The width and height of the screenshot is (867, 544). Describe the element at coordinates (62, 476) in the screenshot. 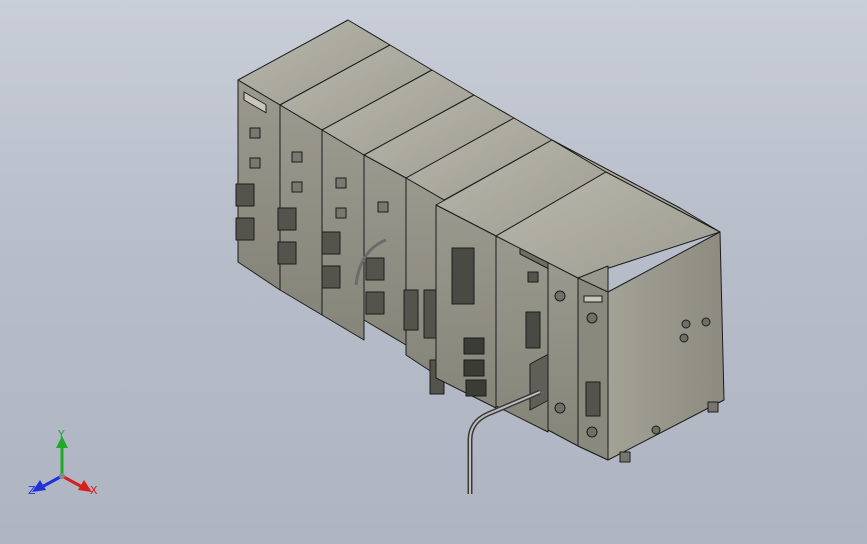

I see `triad-origin` at that location.